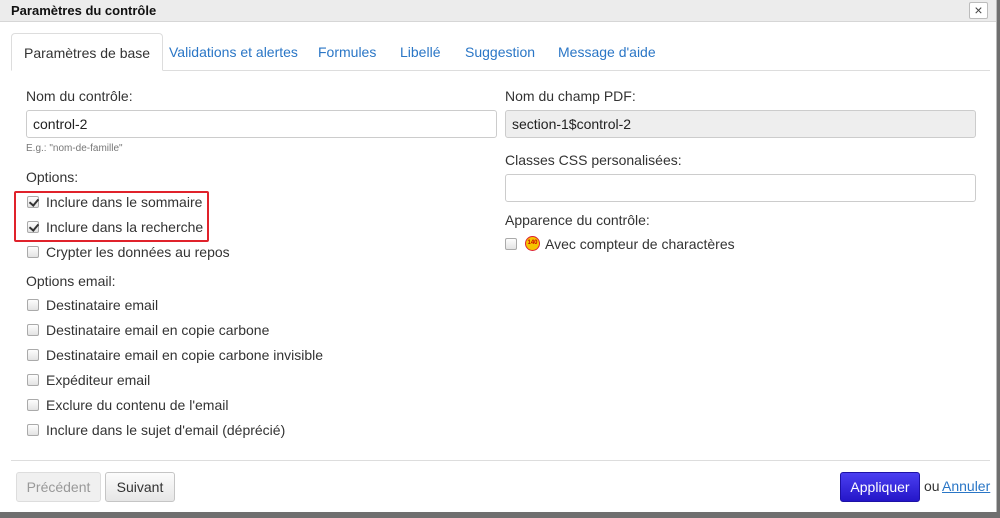 This screenshot has height=518, width=1000. What do you see at coordinates (932, 486) in the screenshot?
I see `or-text: ou` at bounding box center [932, 486].